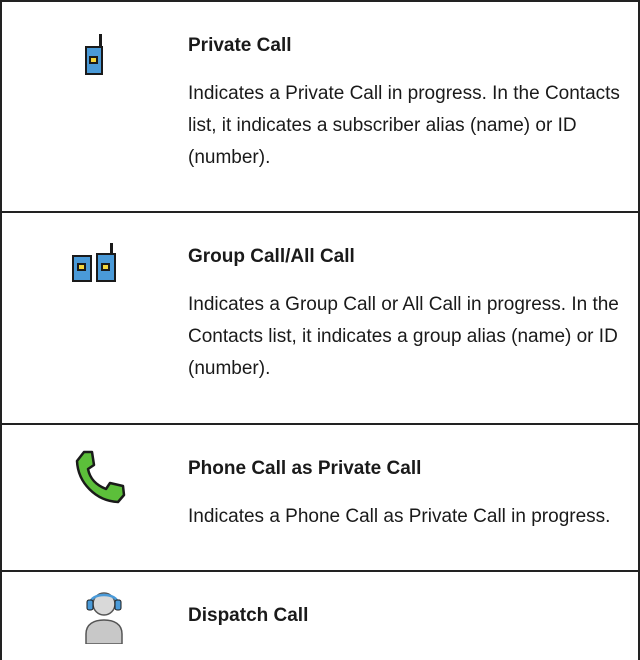 This screenshot has height=660, width=640. Describe the element at coordinates (94, 262) in the screenshot. I see `two-radios-icon` at that location.